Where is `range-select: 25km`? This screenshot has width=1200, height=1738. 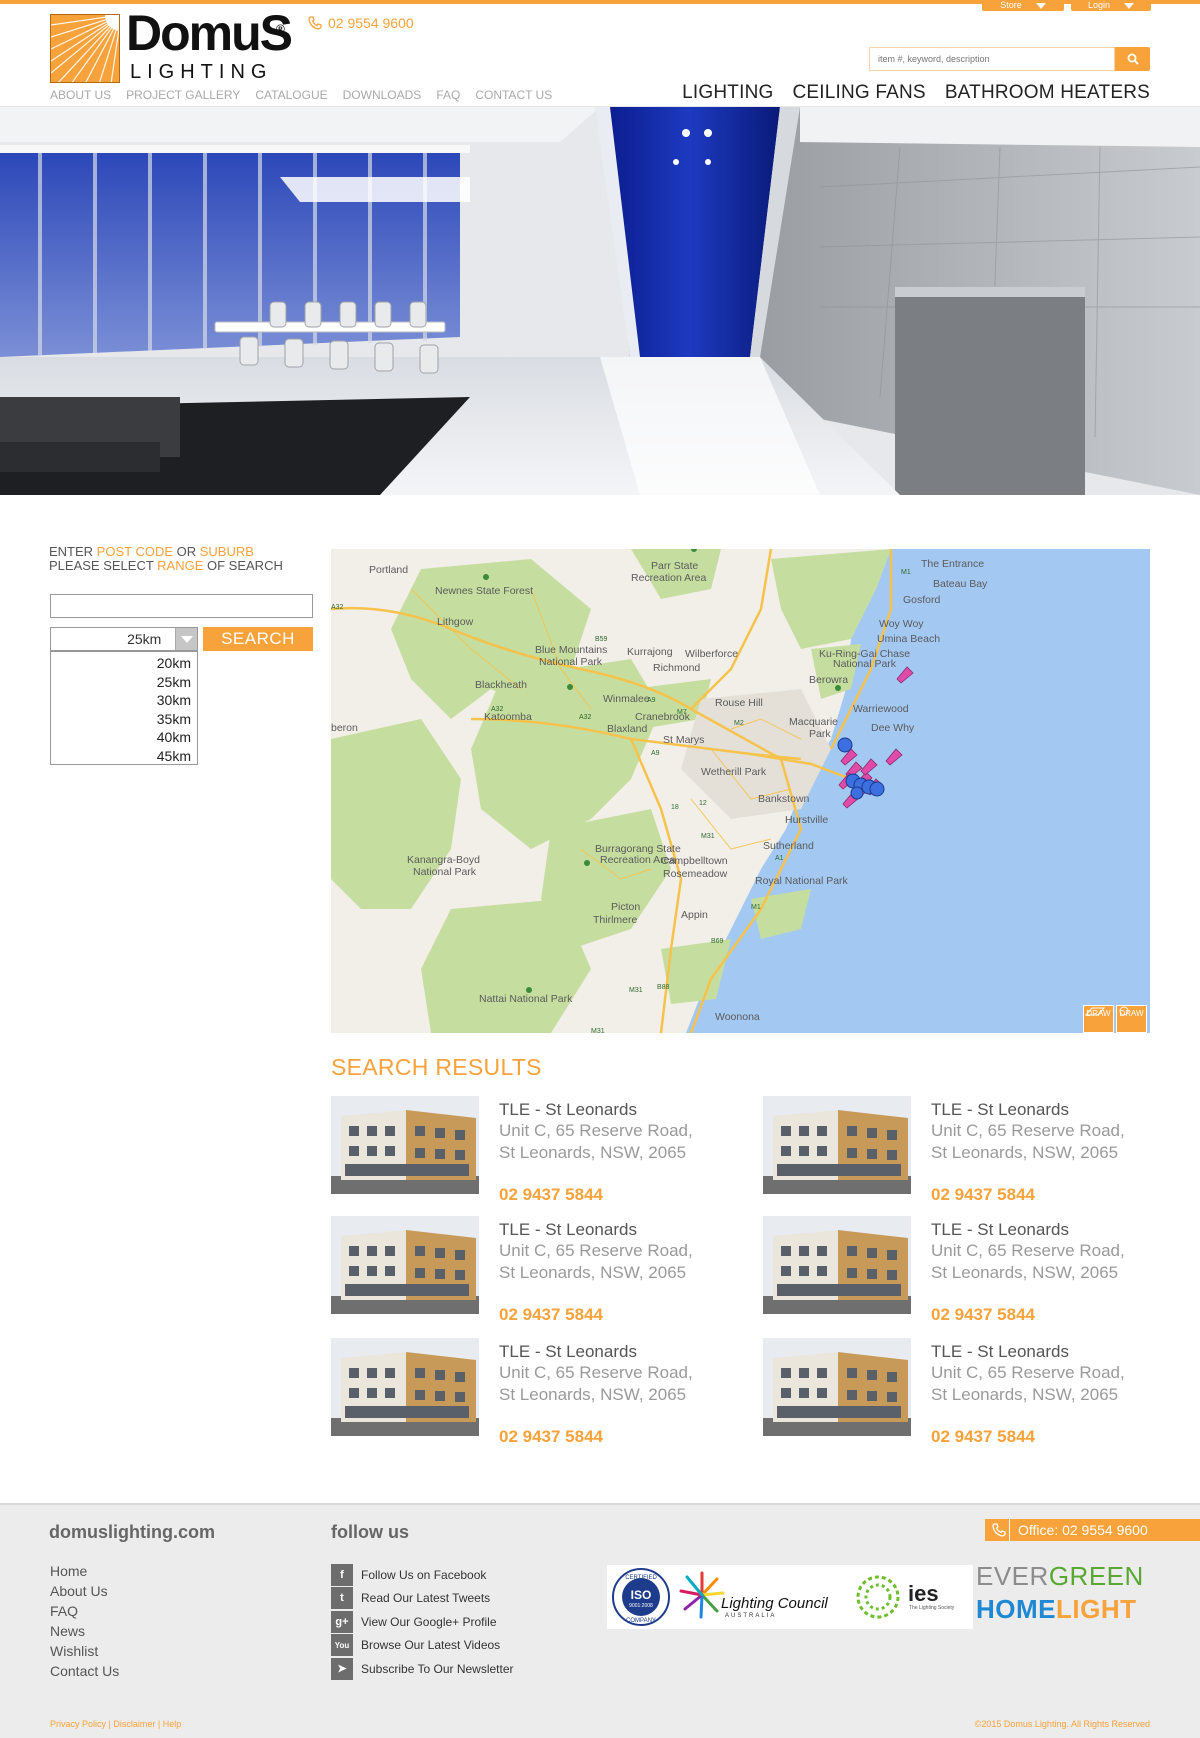 range-select: 25km is located at coordinates (124, 639).